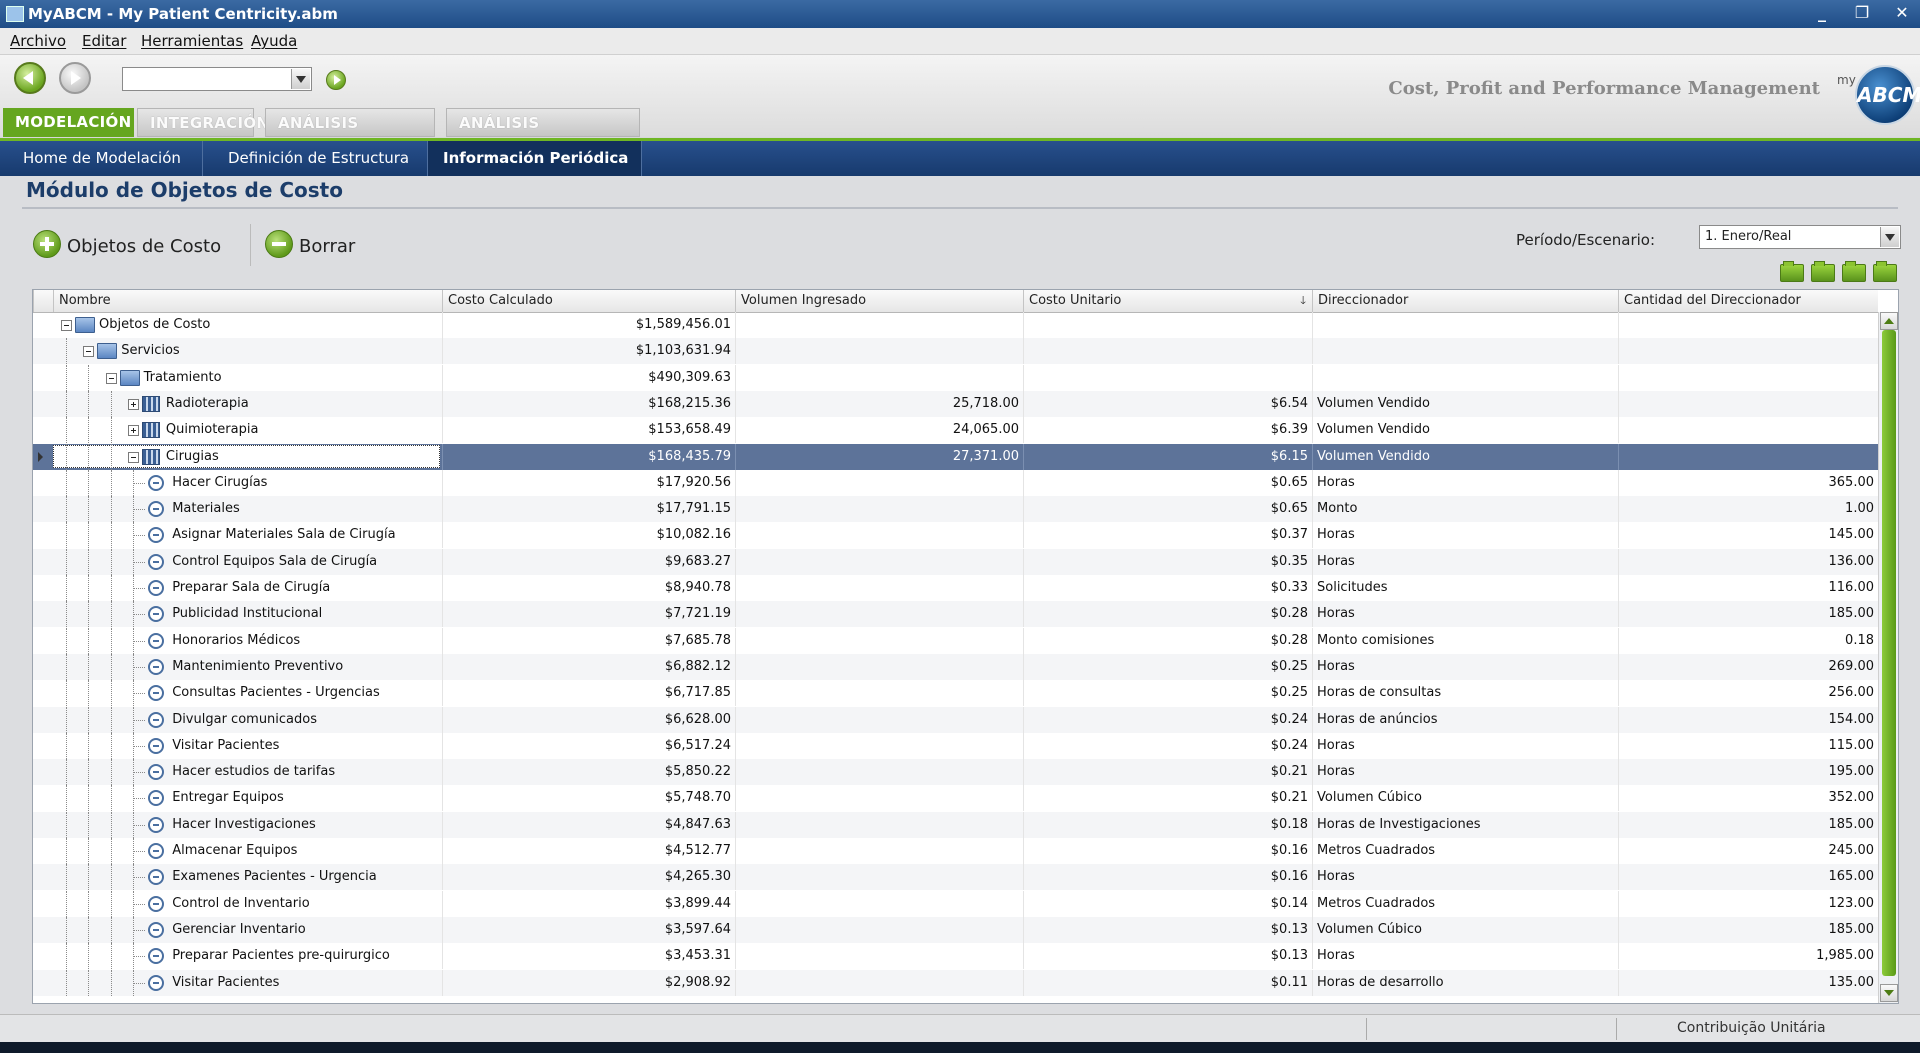 This screenshot has height=1053, width=1920. Describe the element at coordinates (1748, 301) in the screenshot. I see `column-header-cantidad-direccionador: Cantidad del Direccionador` at that location.